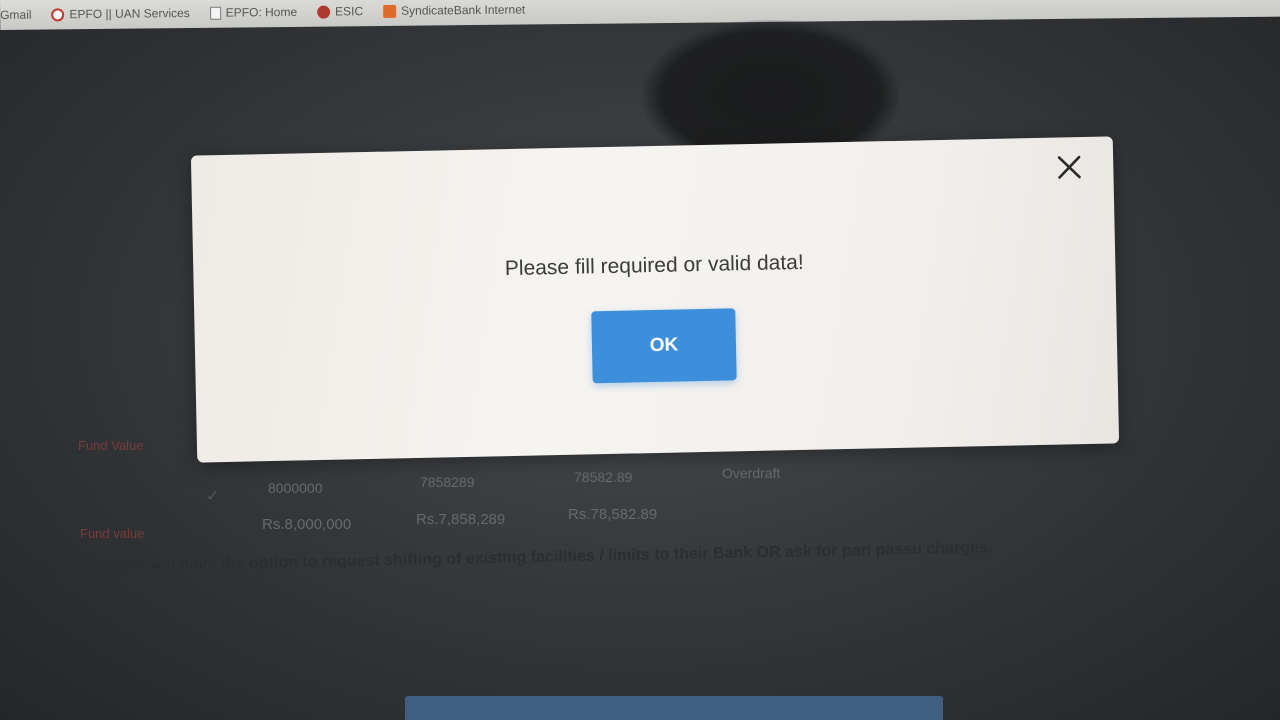  I want to click on close-icon, so click(1069, 167).